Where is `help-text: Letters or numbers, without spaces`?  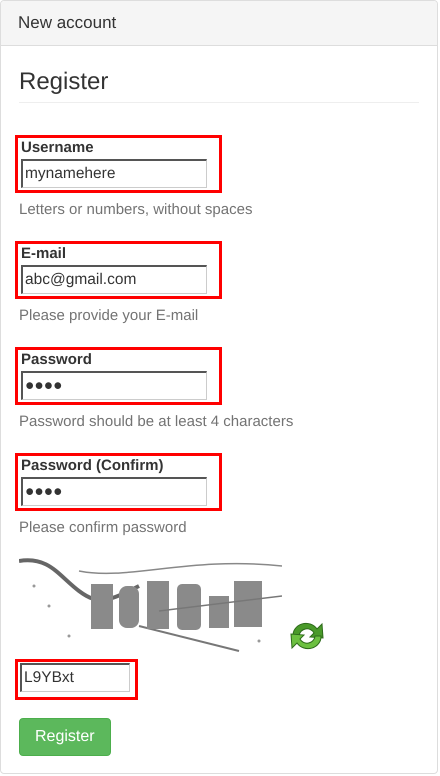 help-text: Letters or numbers, without spaces is located at coordinates (136, 209).